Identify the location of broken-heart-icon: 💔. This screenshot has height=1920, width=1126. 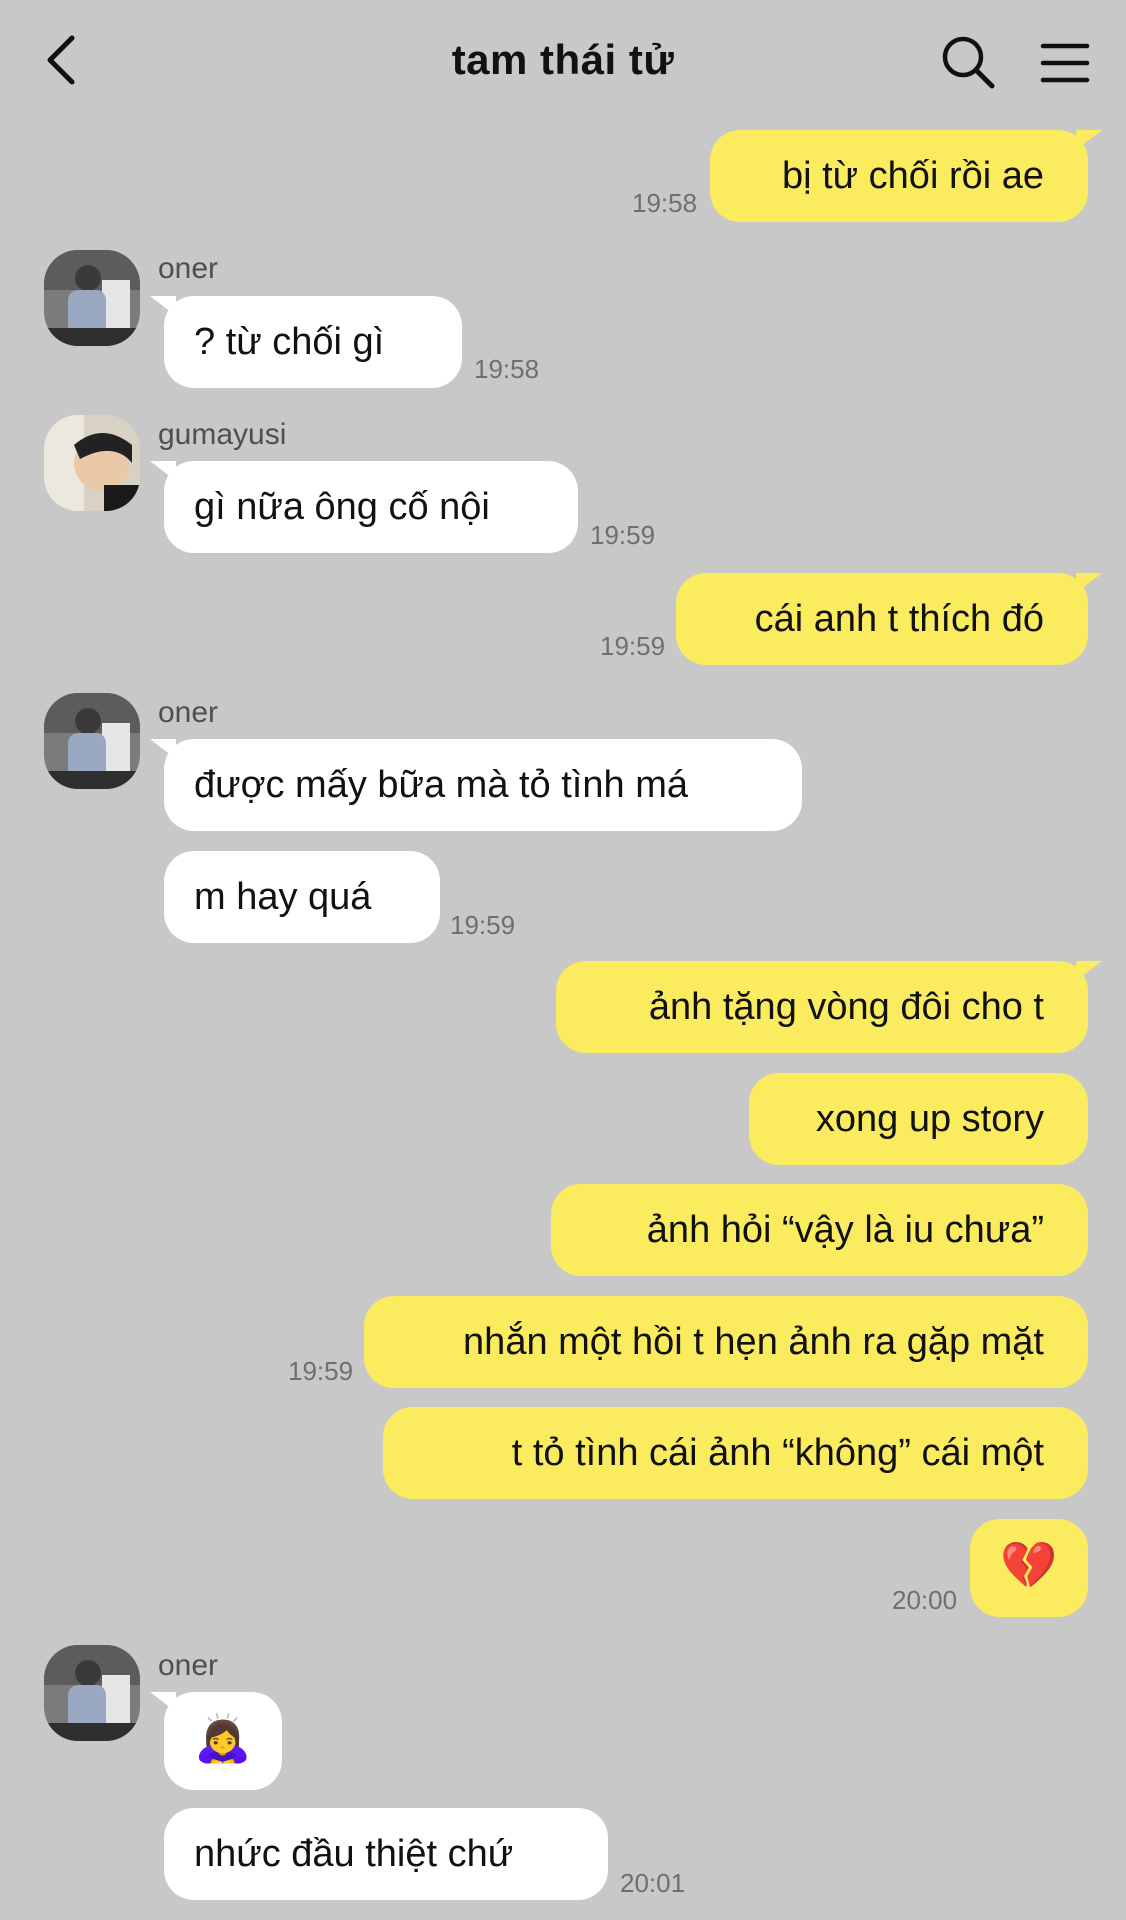
(1029, 1565).